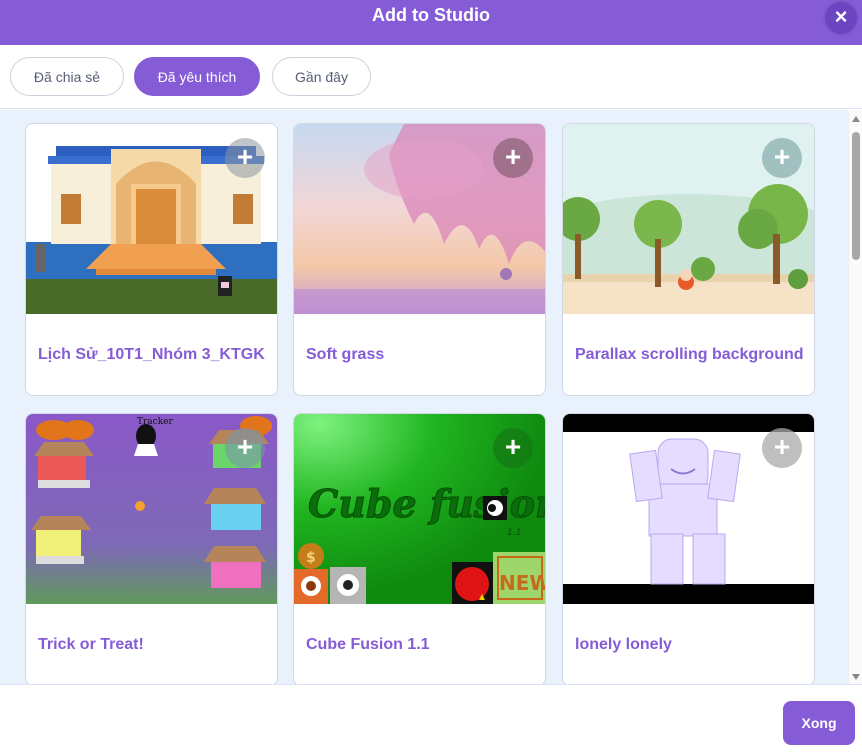 The image size is (862, 752). What do you see at coordinates (514, 533) in the screenshot?
I see `cube-version-label: 1.1` at bounding box center [514, 533].